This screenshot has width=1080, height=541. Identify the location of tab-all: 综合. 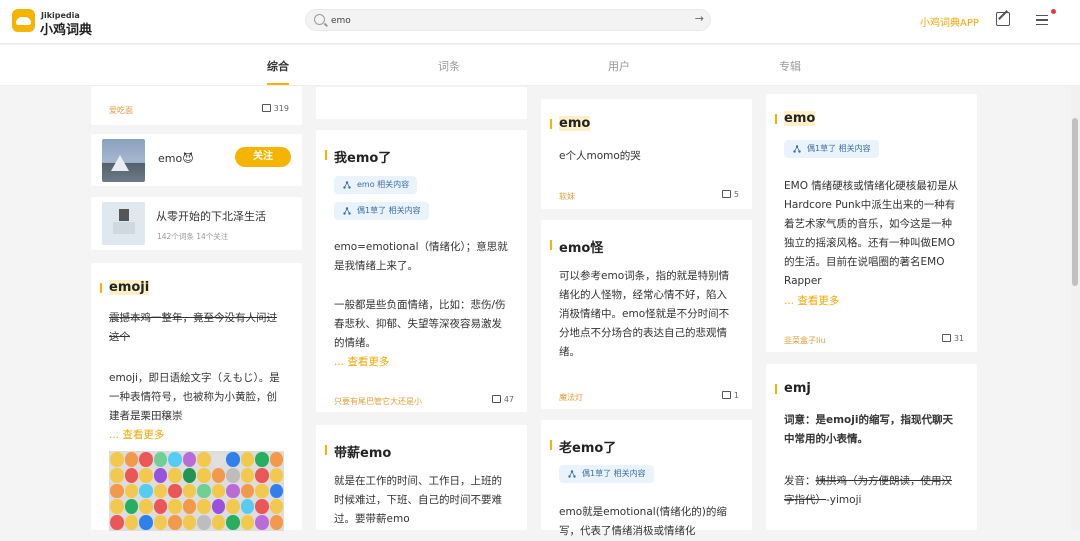
(278, 71).